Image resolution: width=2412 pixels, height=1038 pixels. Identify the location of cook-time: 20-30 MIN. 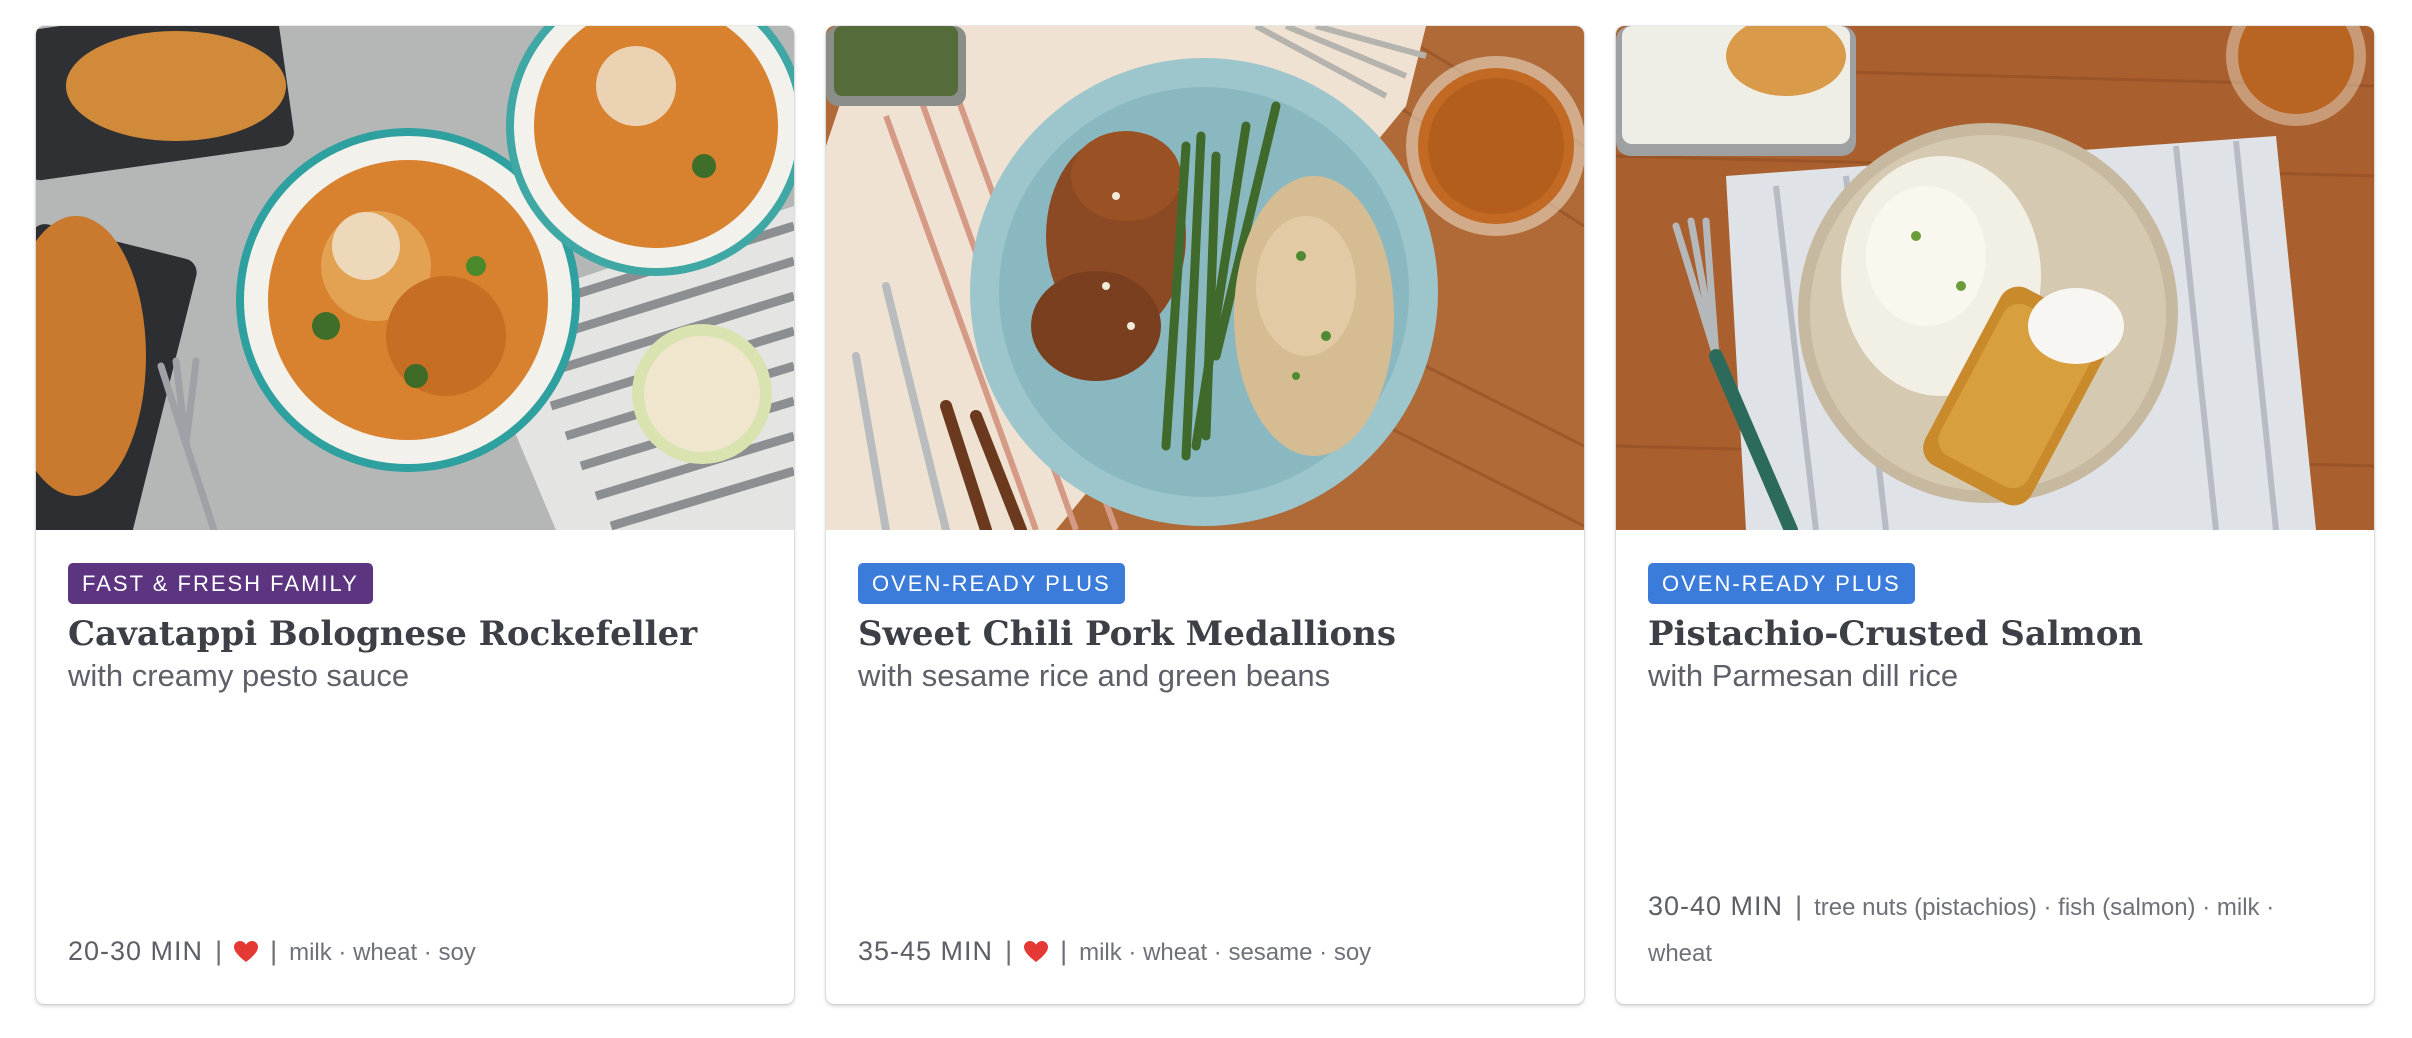
(136, 951).